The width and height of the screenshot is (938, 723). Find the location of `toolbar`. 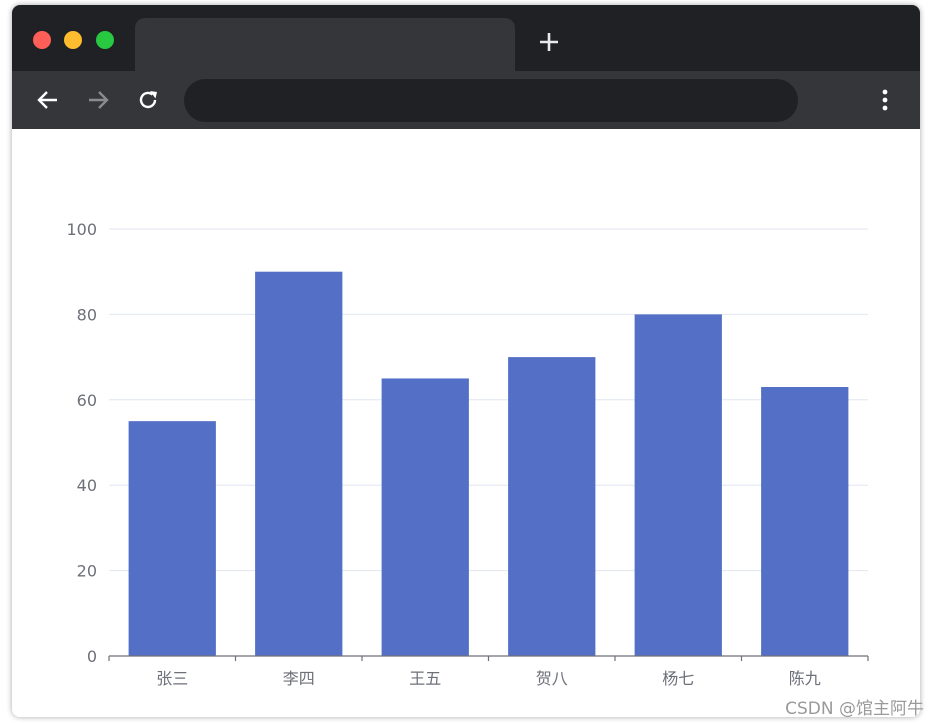

toolbar is located at coordinates (466, 100).